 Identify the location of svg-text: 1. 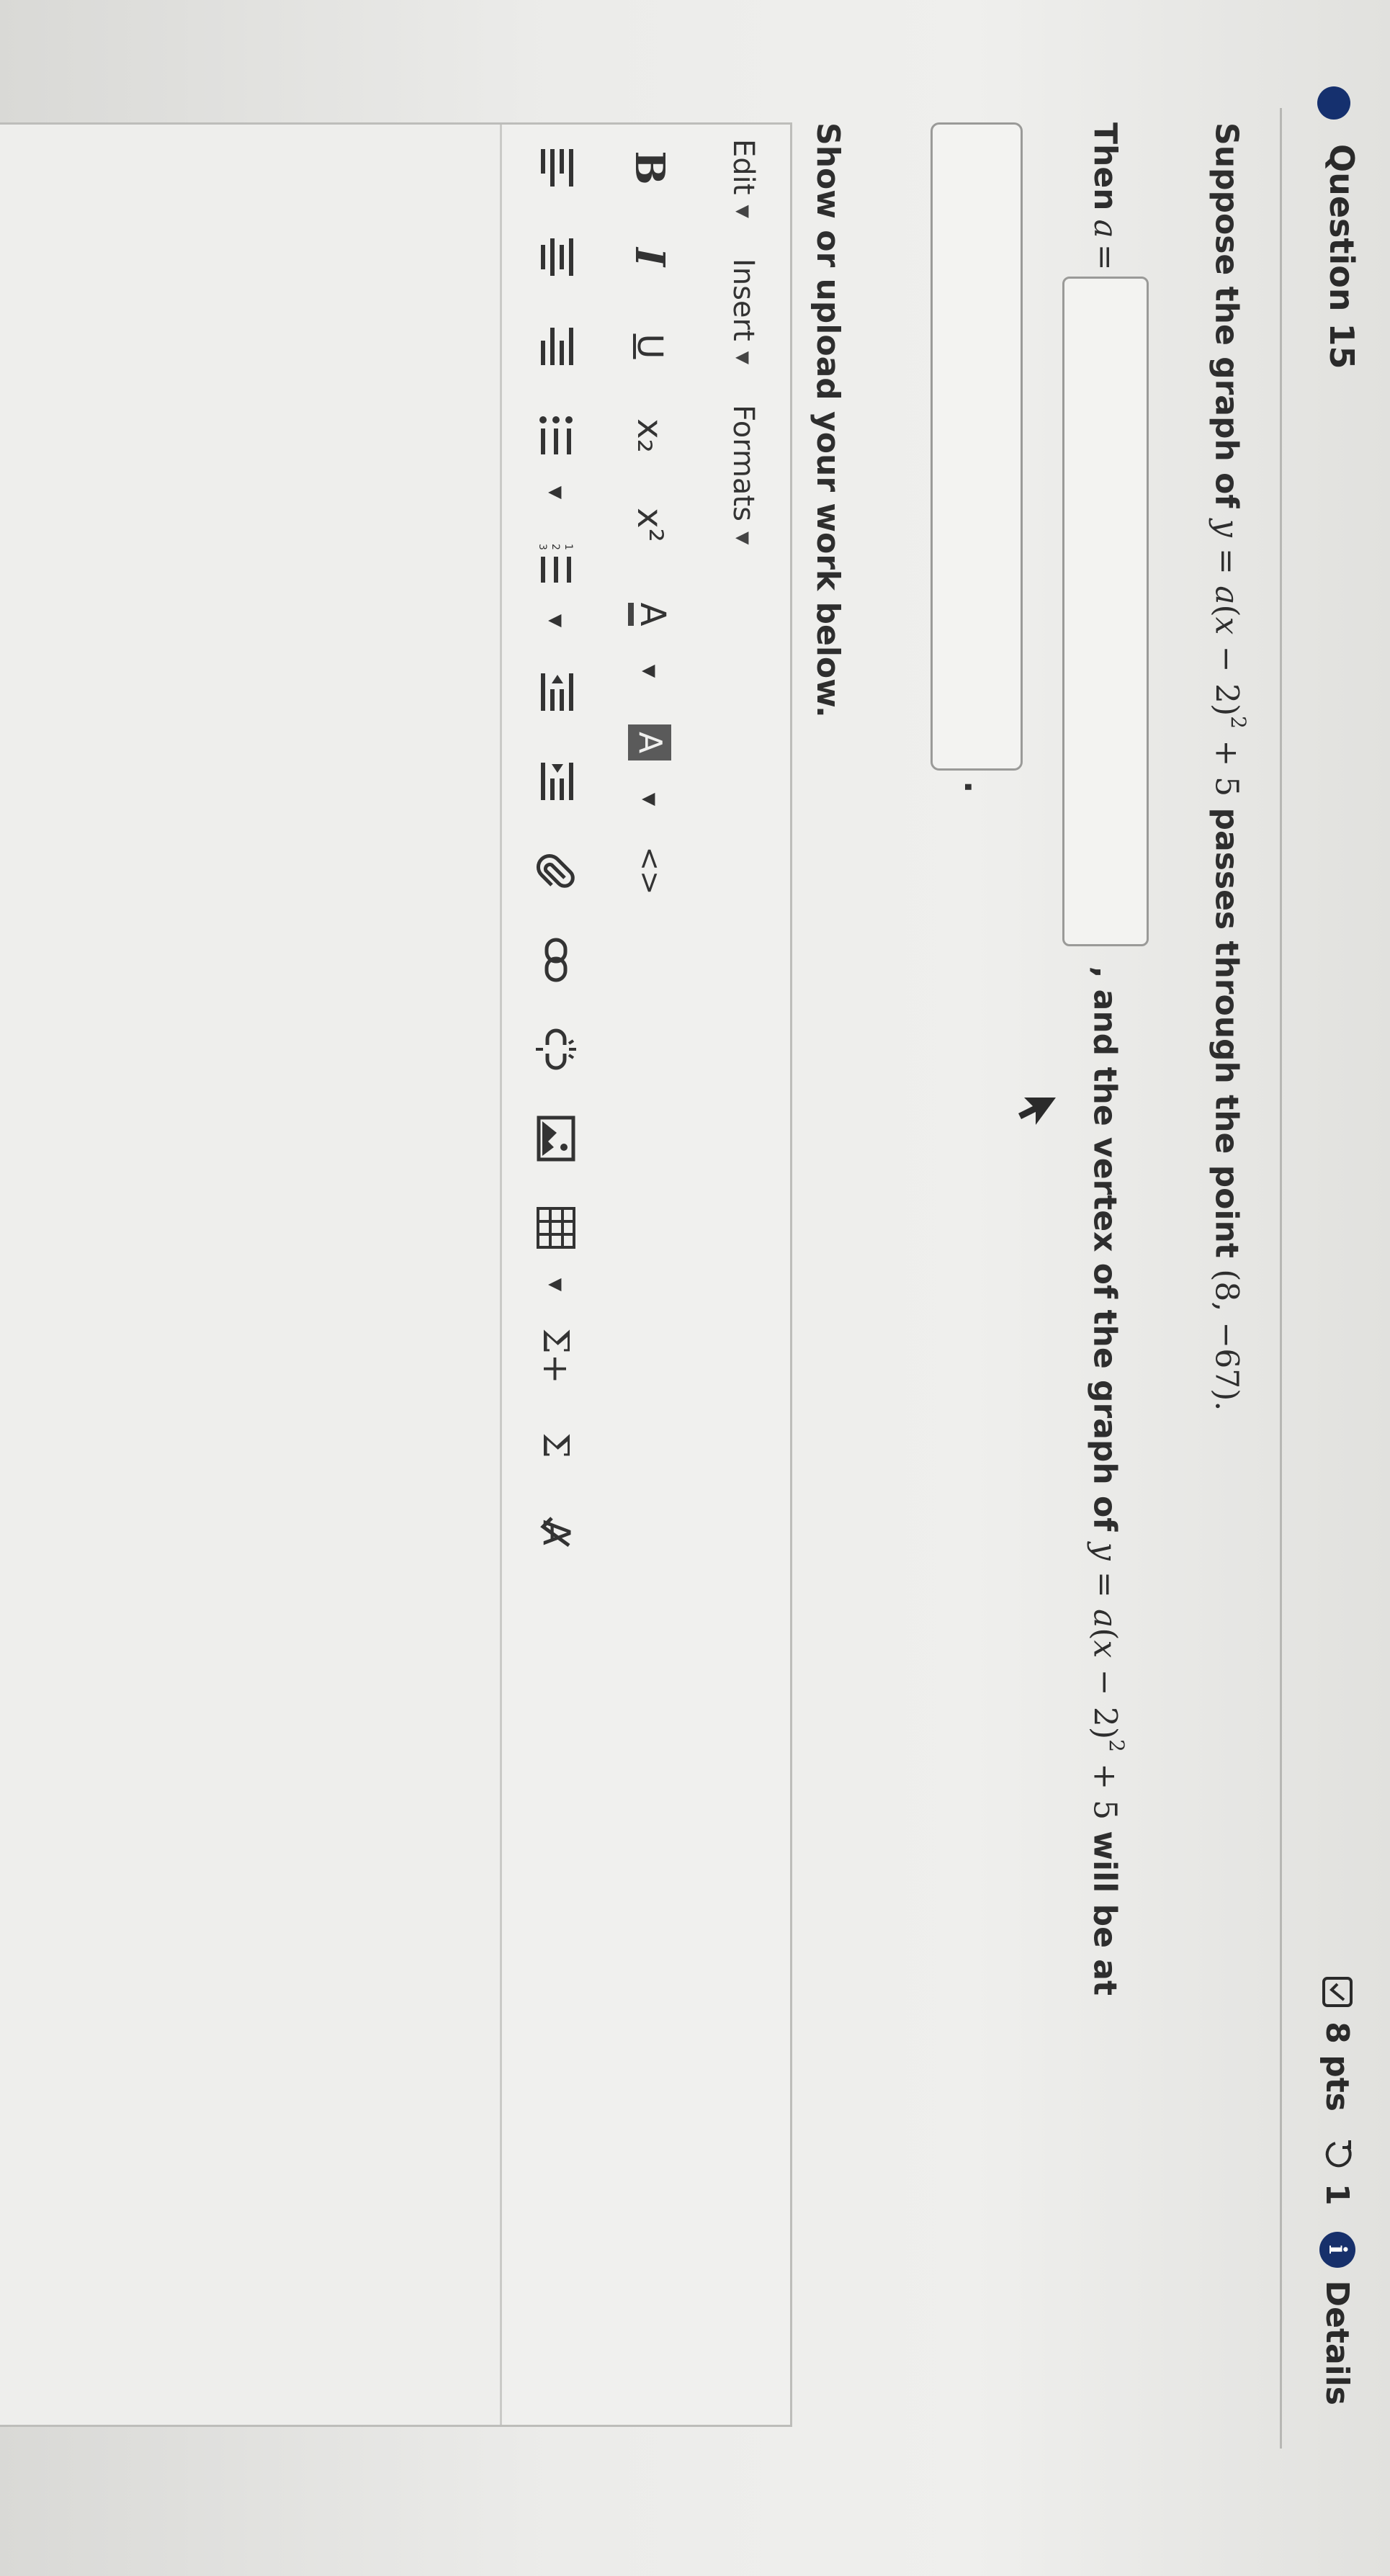
(568, 547).